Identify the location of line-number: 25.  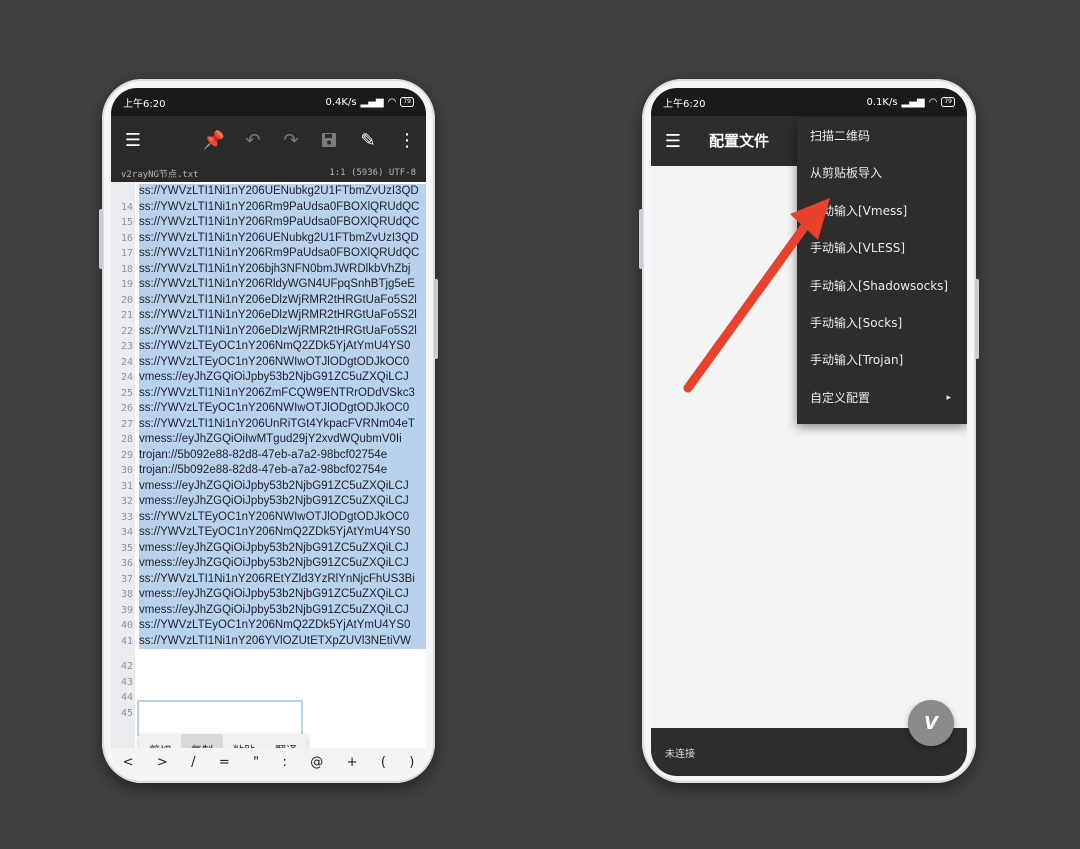
(126, 393).